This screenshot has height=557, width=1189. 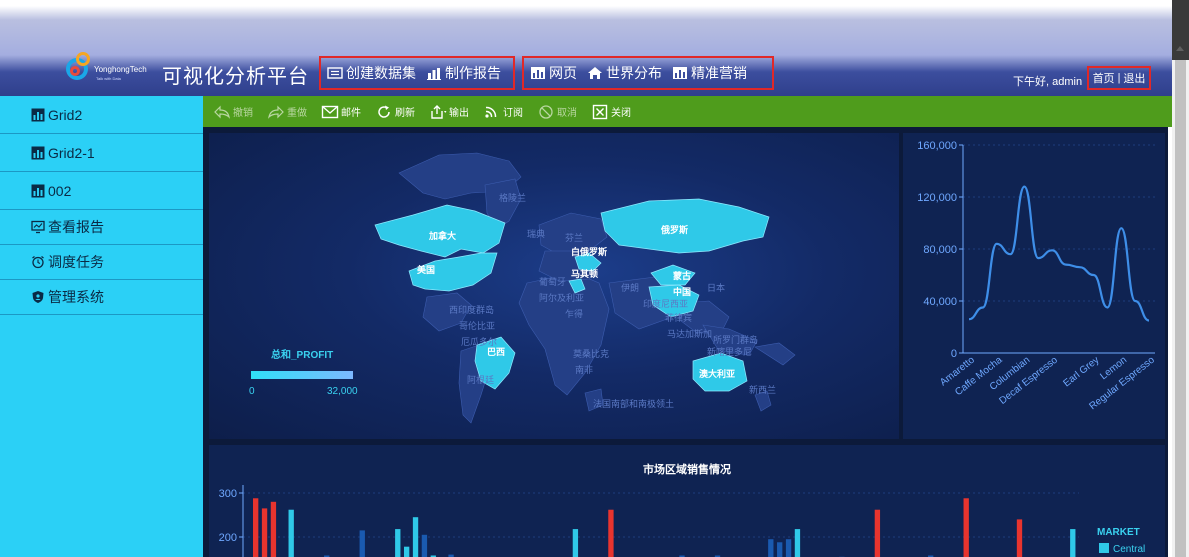 I want to click on alarm-clock-icon, so click(x=38, y=262).